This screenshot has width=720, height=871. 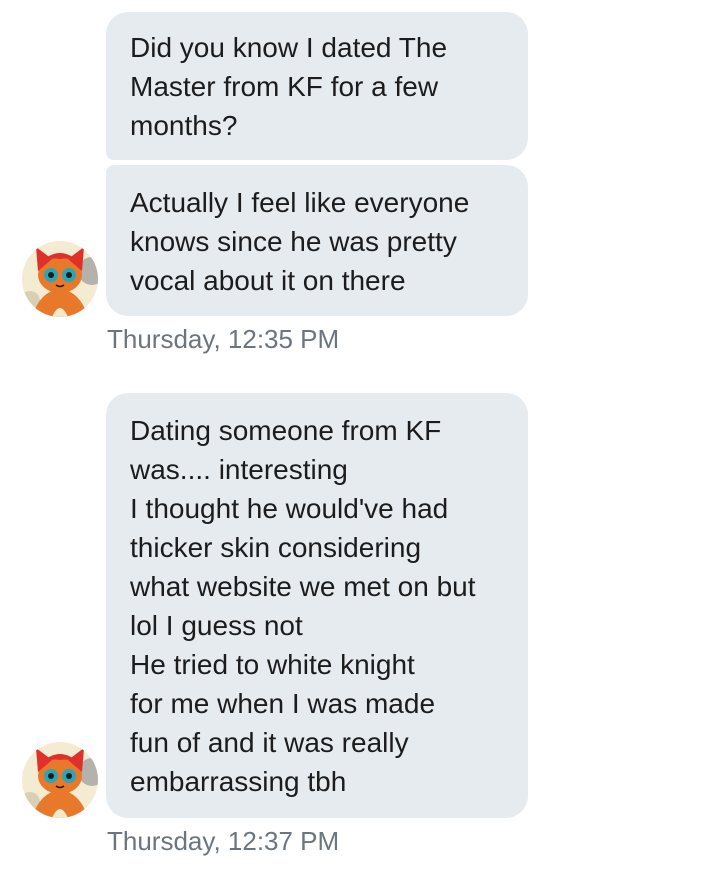 What do you see at coordinates (284, 86) in the screenshot?
I see `message-text-line: Master from KF for a few` at bounding box center [284, 86].